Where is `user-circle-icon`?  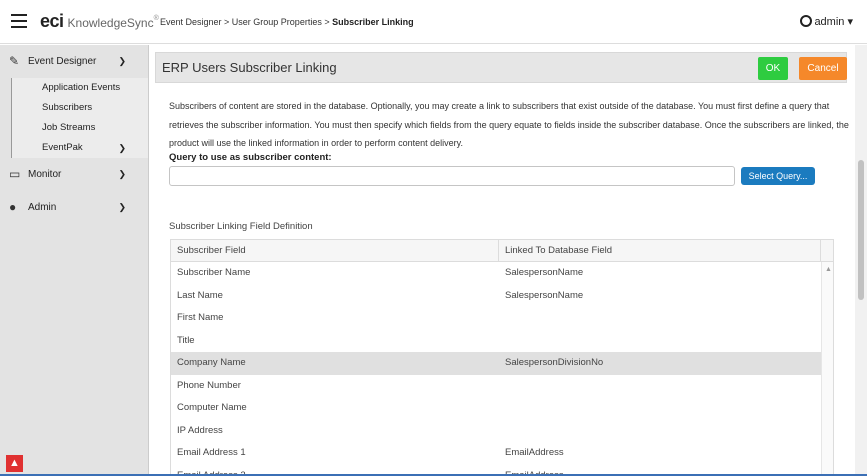 user-circle-icon is located at coordinates (806, 21).